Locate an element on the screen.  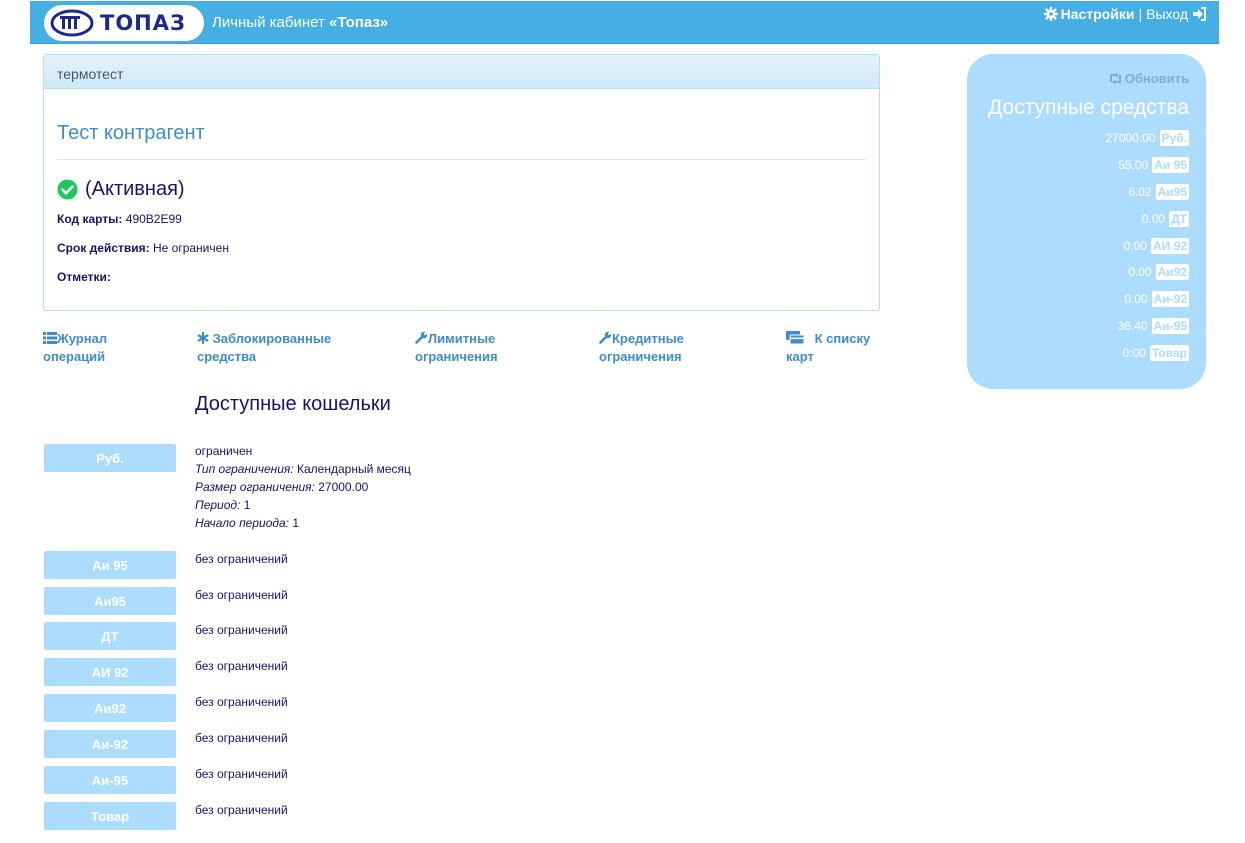
logout-label: Выход is located at coordinates (1167, 14).